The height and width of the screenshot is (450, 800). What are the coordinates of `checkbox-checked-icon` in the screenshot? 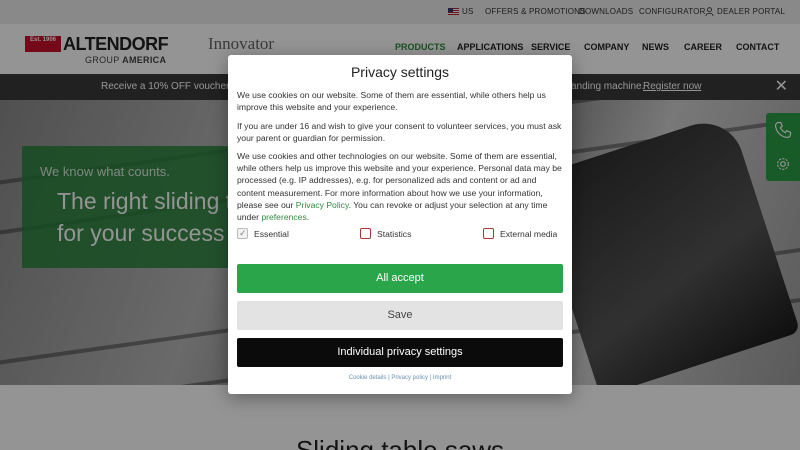 It's located at (242, 233).